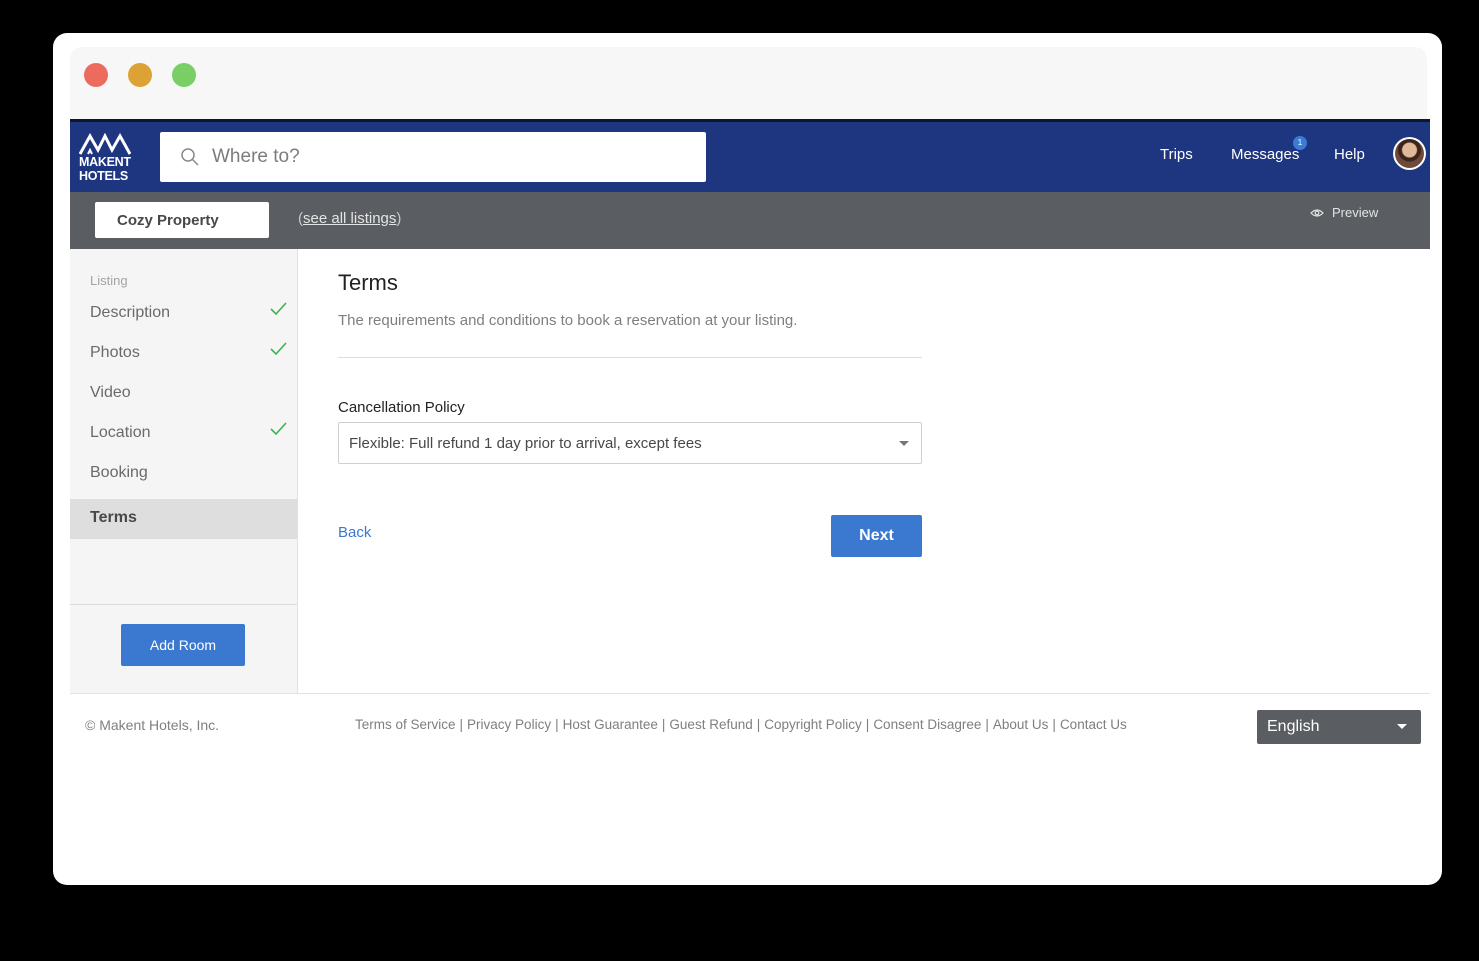  I want to click on language-value: English, so click(1293, 726).